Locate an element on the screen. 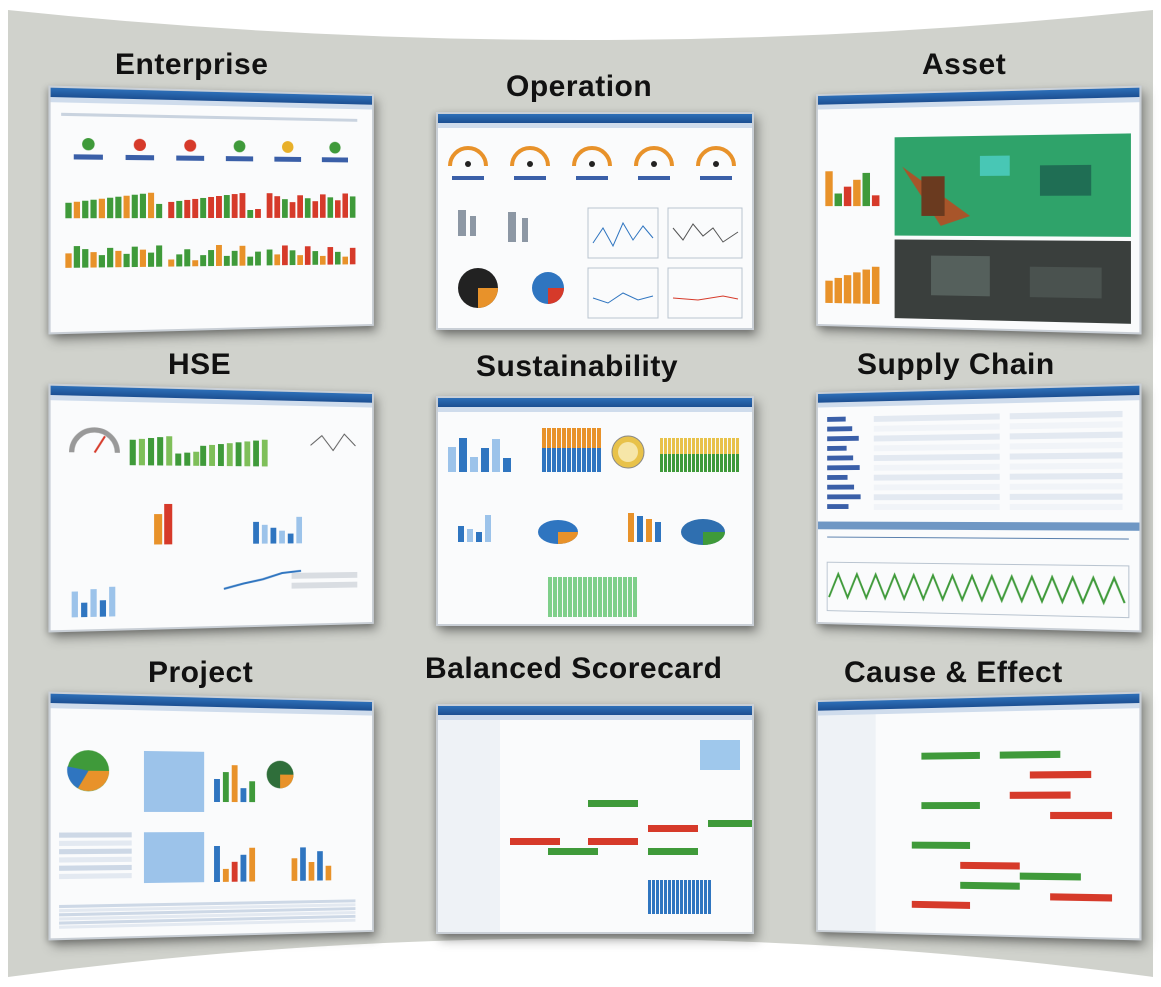  enterprise-dashboard is located at coordinates (209, 190).